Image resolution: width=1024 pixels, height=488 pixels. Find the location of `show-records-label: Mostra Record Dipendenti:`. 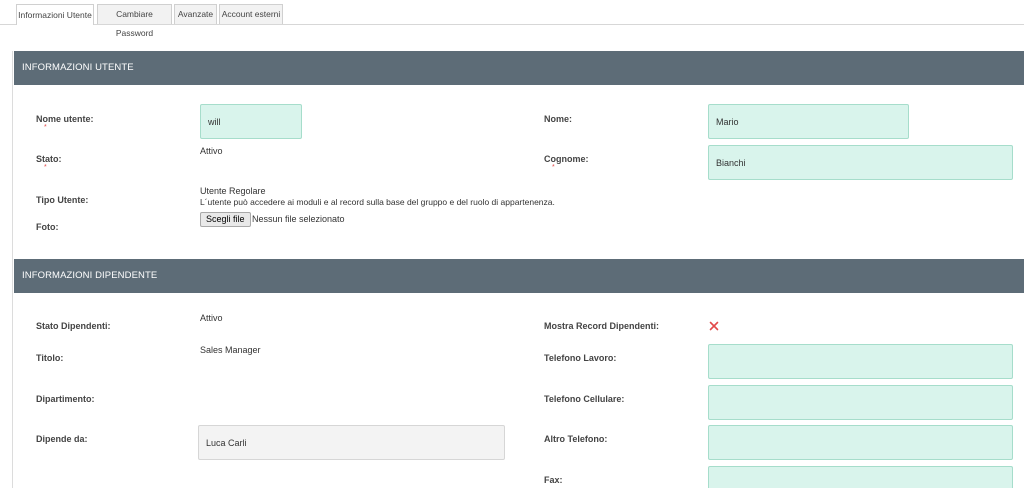

show-records-label: Mostra Record Dipendenti: is located at coordinates (602, 326).